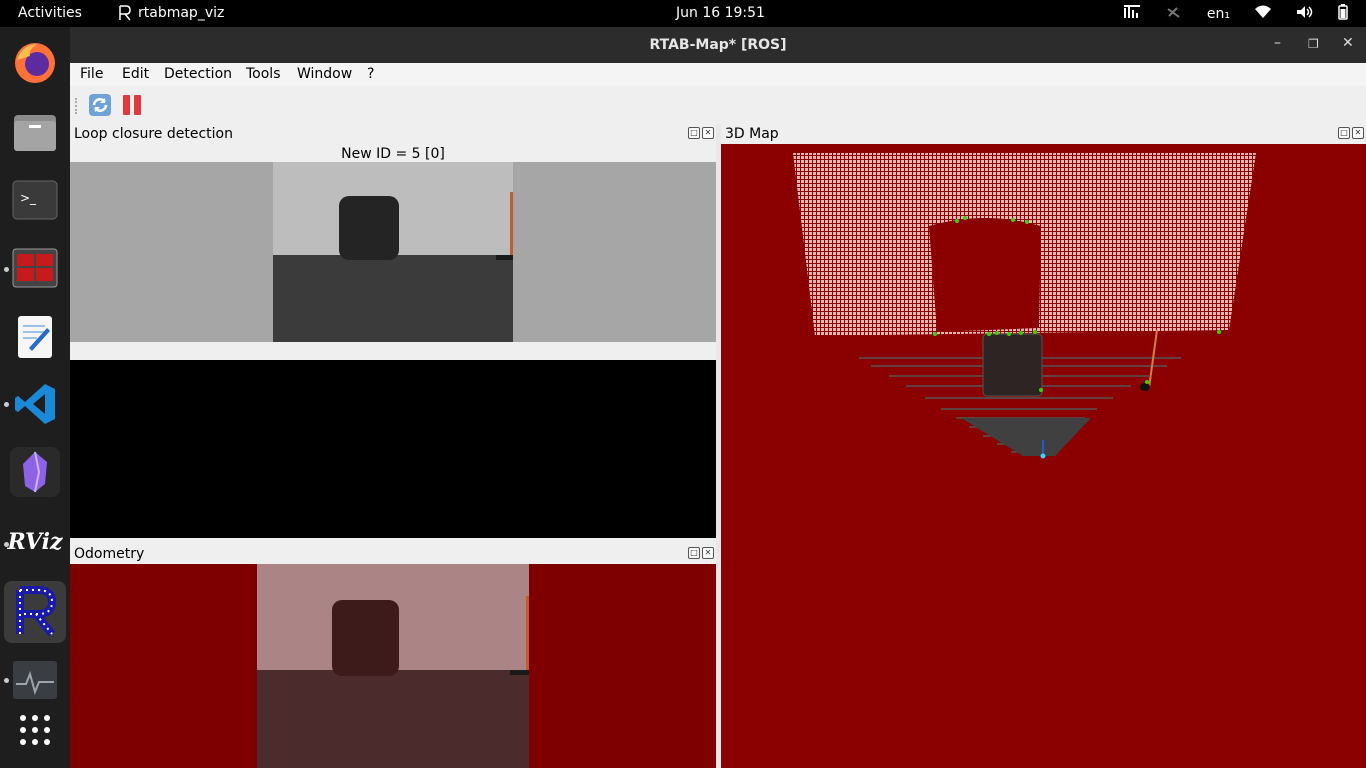 The width and height of the screenshot is (1366, 768). I want to click on loop-closure-title: Loop closure detection, so click(153, 134).